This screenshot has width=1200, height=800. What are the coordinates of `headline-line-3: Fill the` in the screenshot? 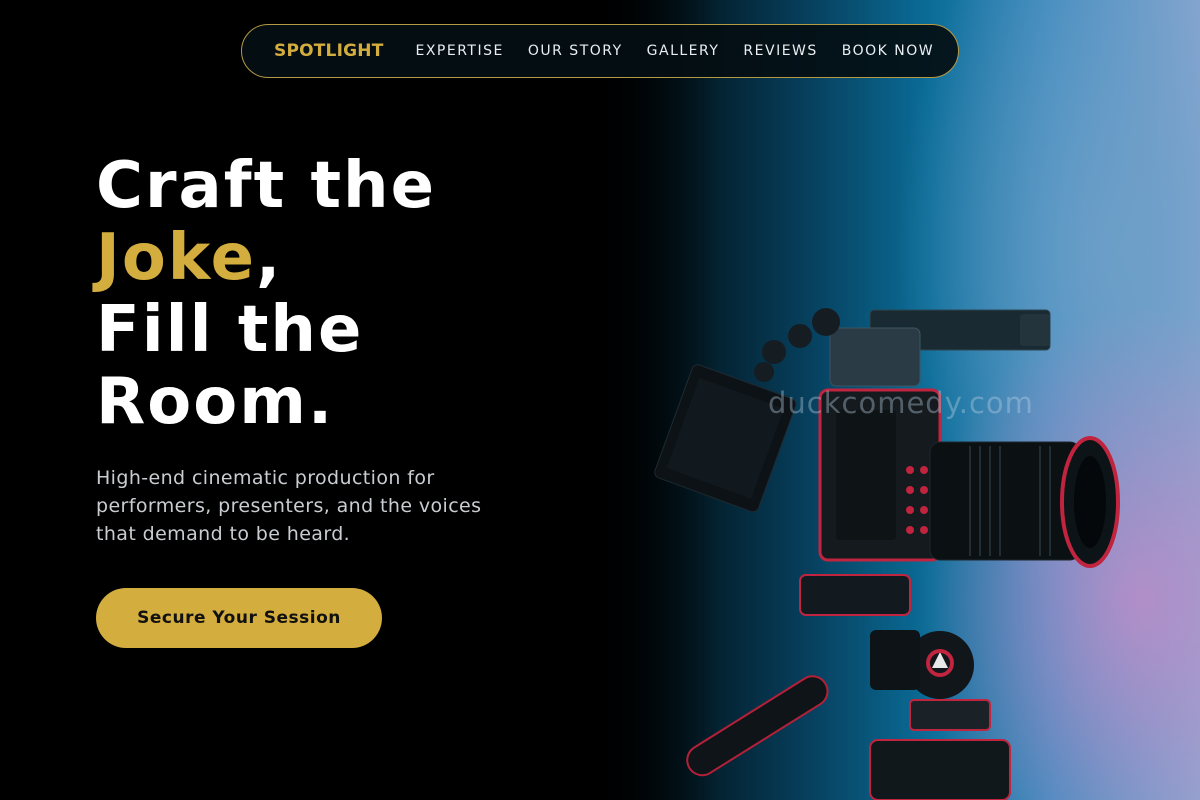 It's located at (230, 330).